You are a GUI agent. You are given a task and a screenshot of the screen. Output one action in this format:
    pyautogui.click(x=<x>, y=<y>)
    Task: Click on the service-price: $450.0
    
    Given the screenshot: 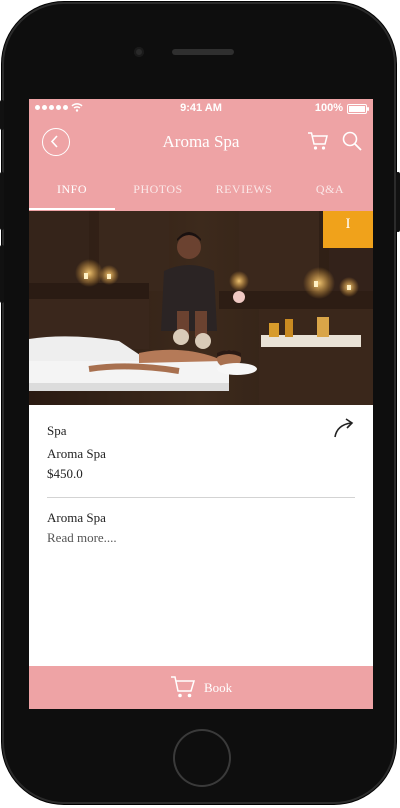 What is the action you would take?
    pyautogui.click(x=65, y=473)
    